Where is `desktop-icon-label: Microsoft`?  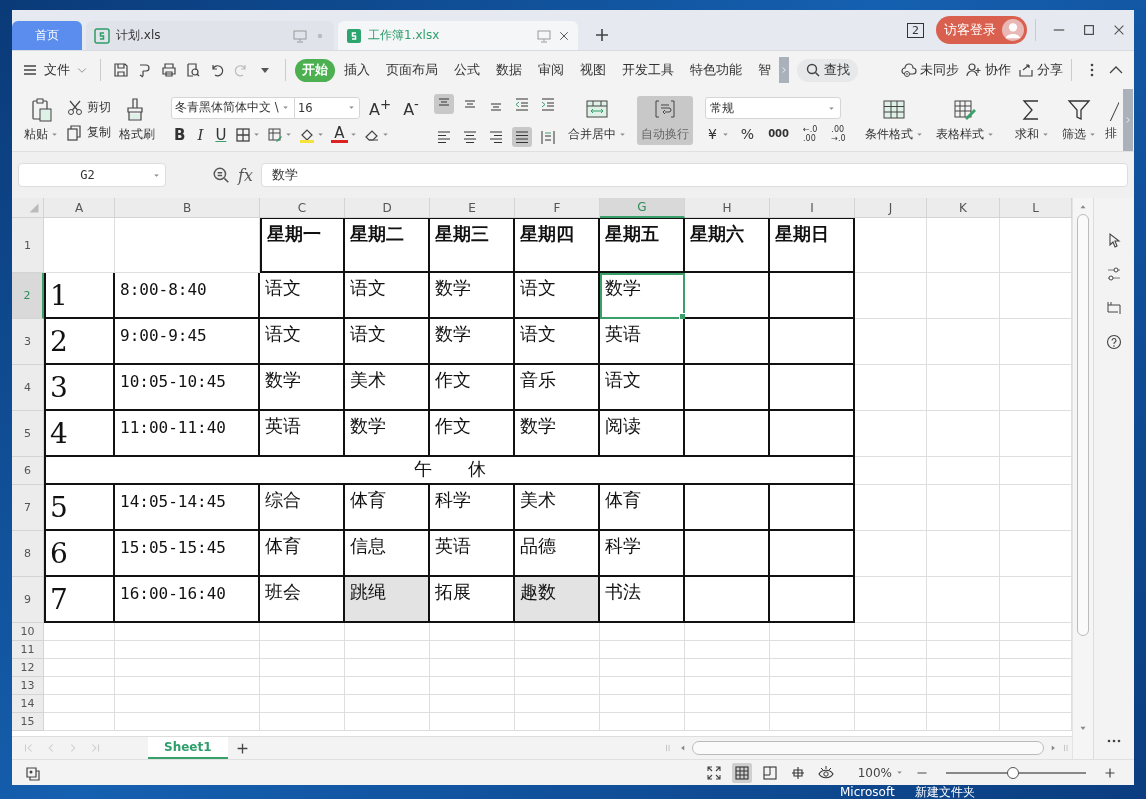 desktop-icon-label: Microsoft is located at coordinates (867, 792).